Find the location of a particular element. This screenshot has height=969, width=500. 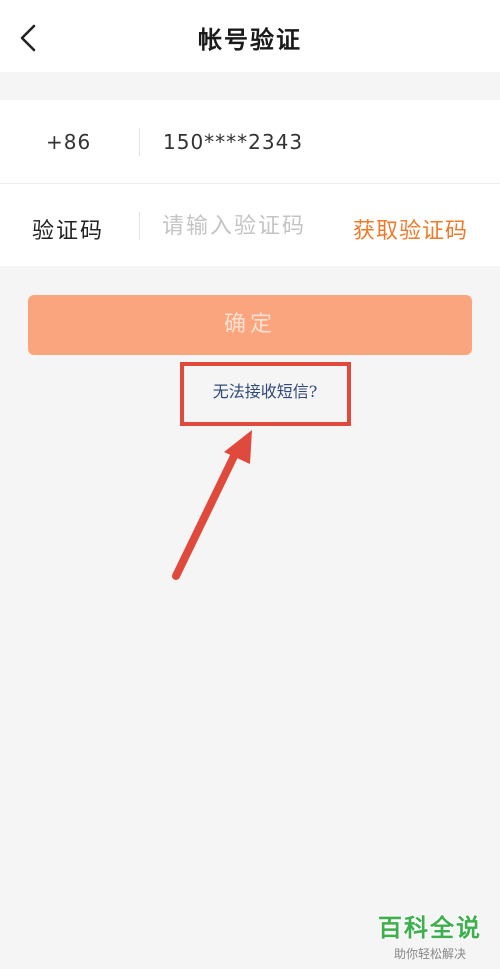

watermark-logo: 百科全说 助你轻松解决 is located at coordinates (430, 936).